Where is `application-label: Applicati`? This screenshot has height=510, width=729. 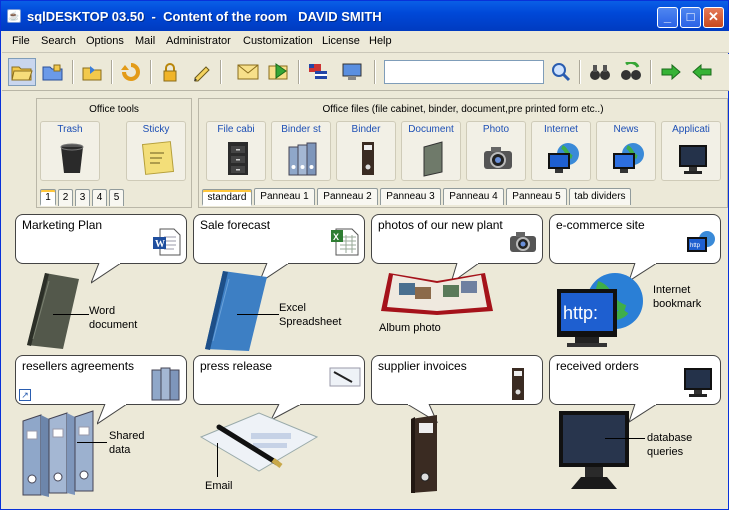 application-label: Applicati is located at coordinates (691, 129).